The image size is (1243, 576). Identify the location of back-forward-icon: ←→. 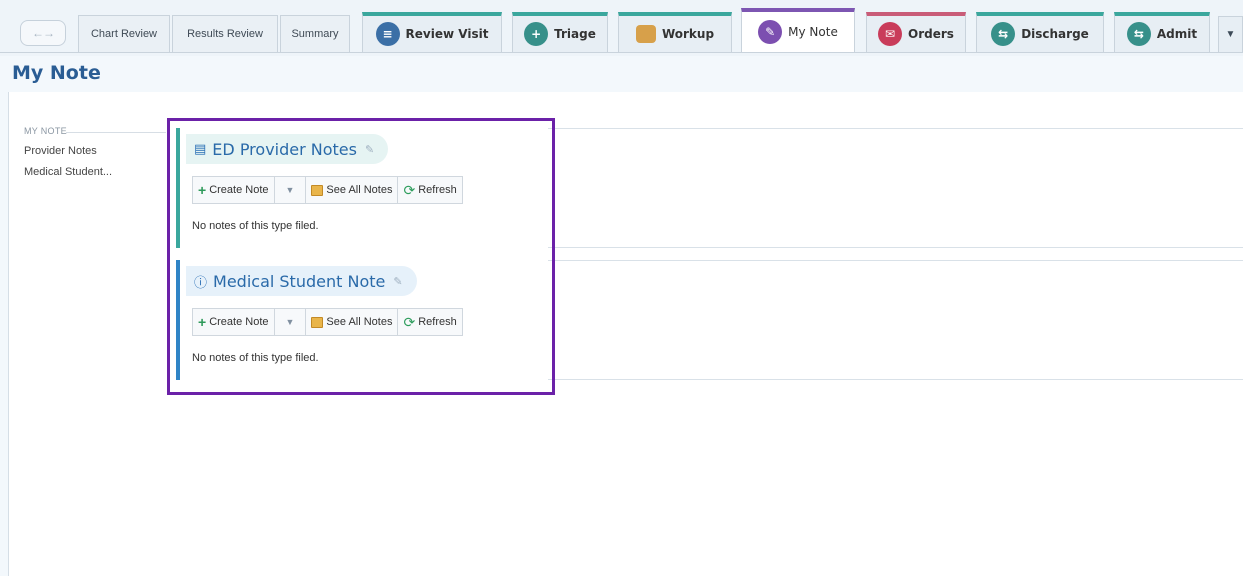
(43, 33).